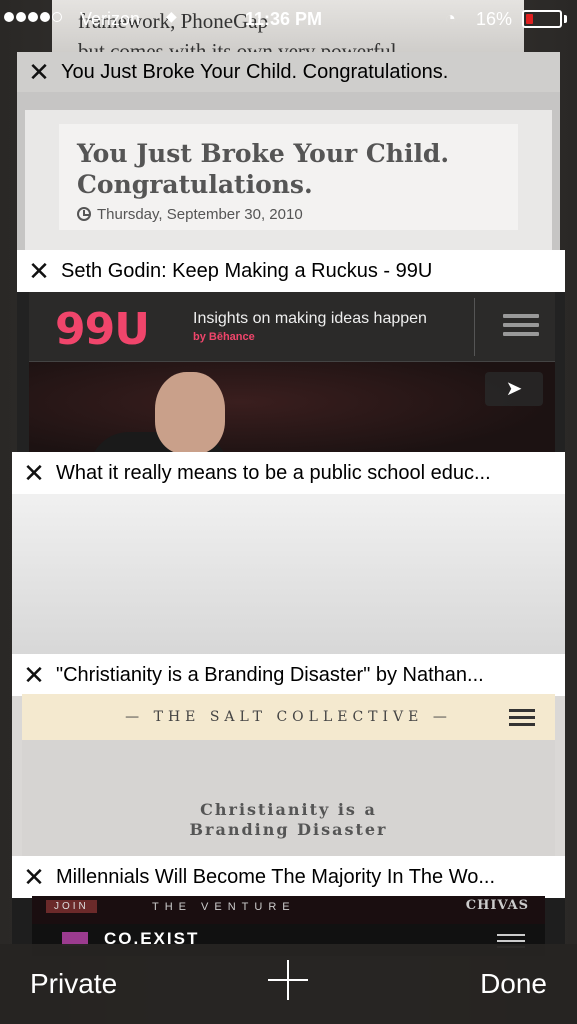  Describe the element at coordinates (310, 318) in the screenshot. I see `site-tagline: Insights on making ideas happen` at that location.